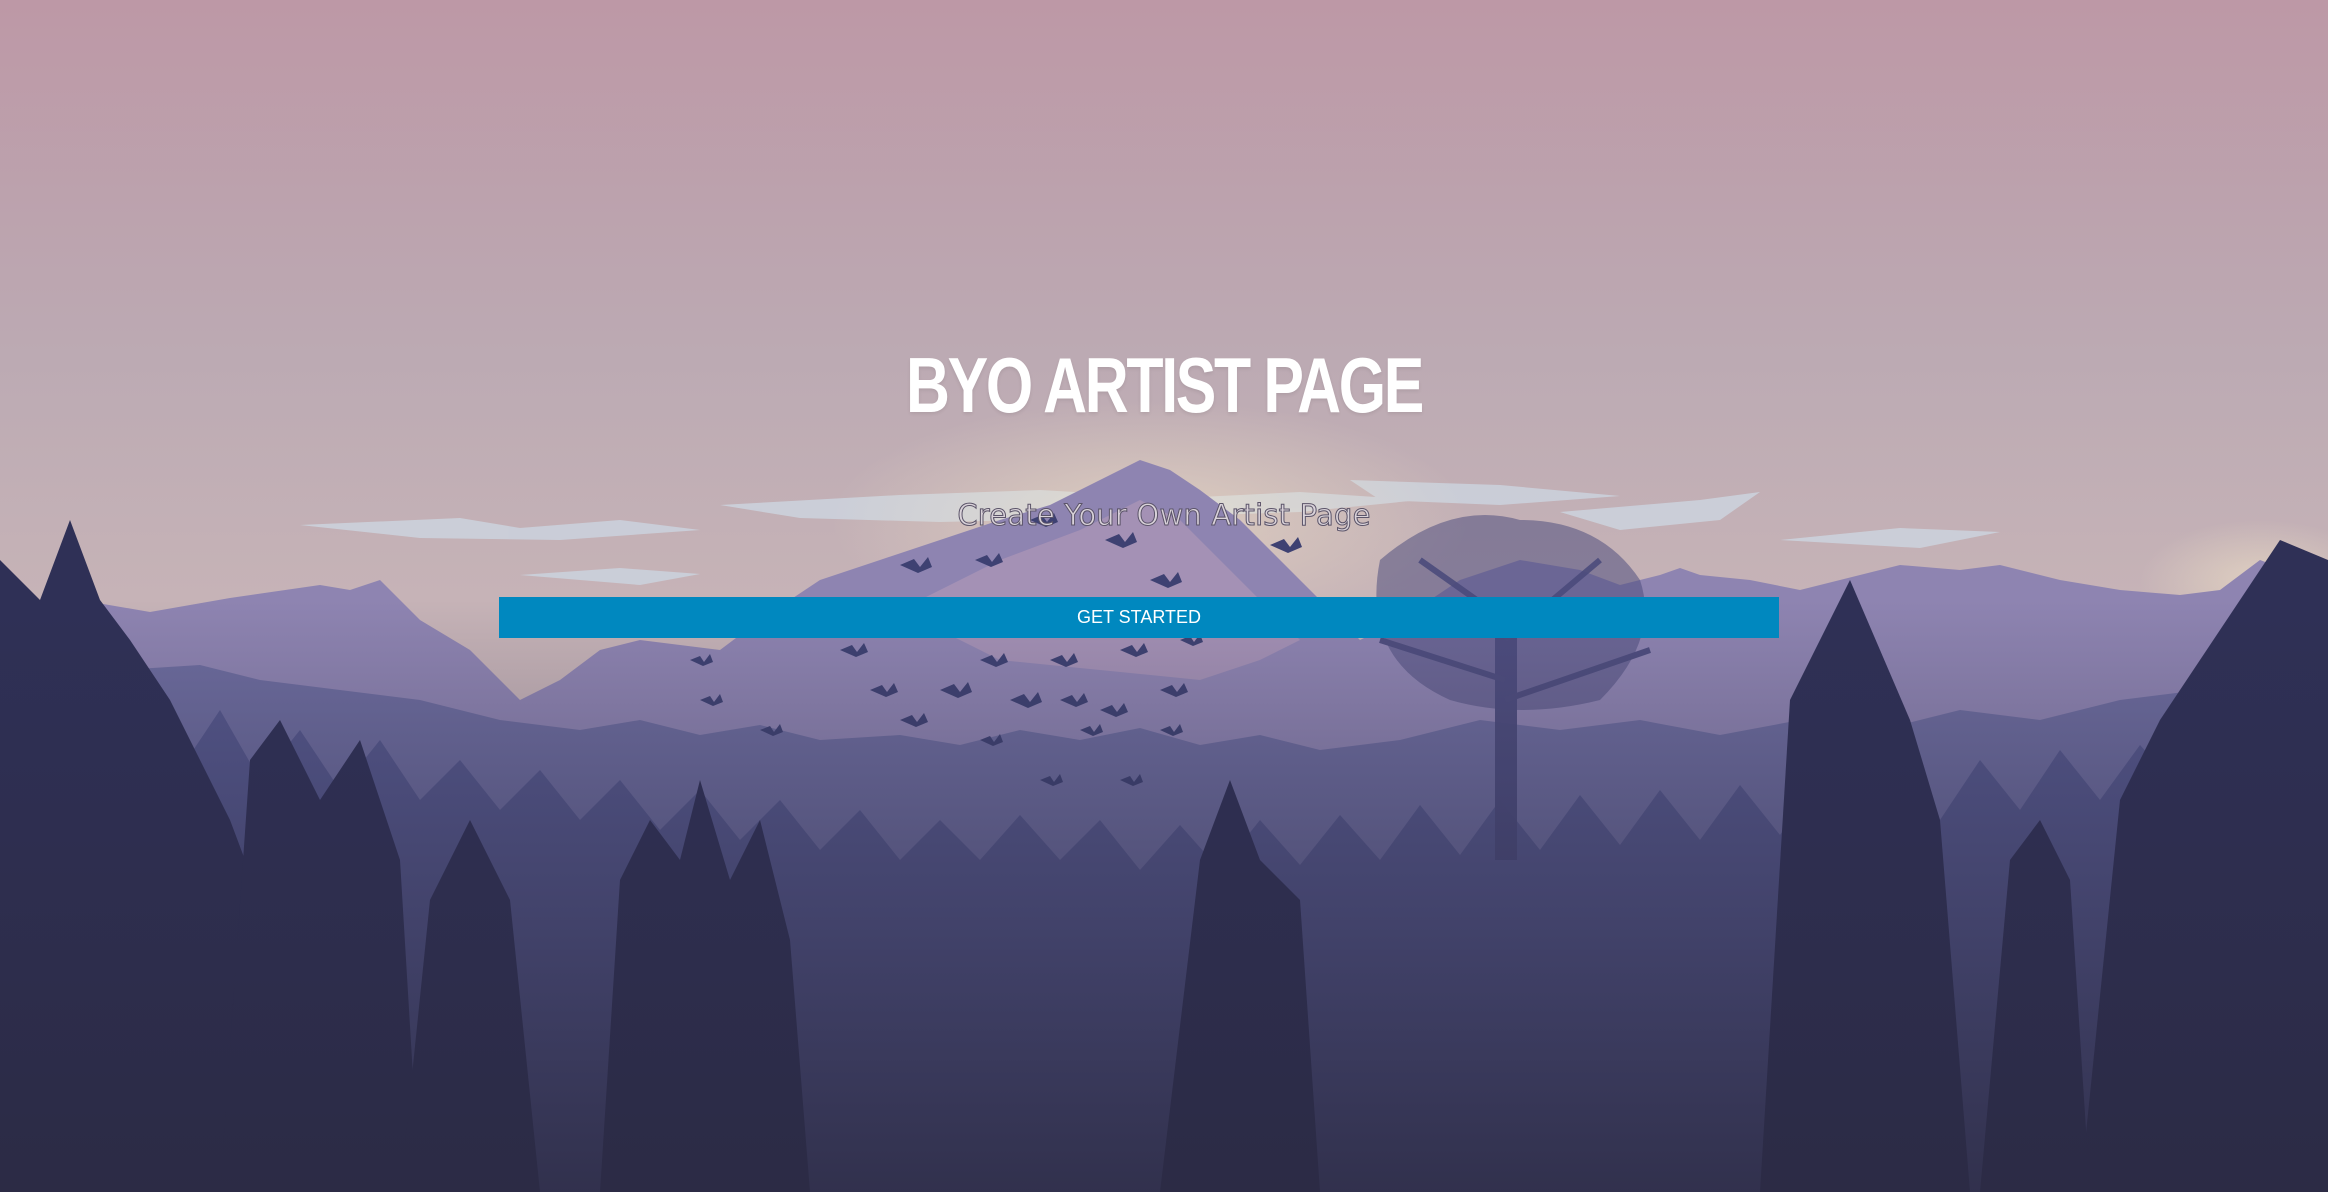 The width and height of the screenshot is (2328, 1192). I want to click on get-started-button: GET STARTED, so click(1139, 617).